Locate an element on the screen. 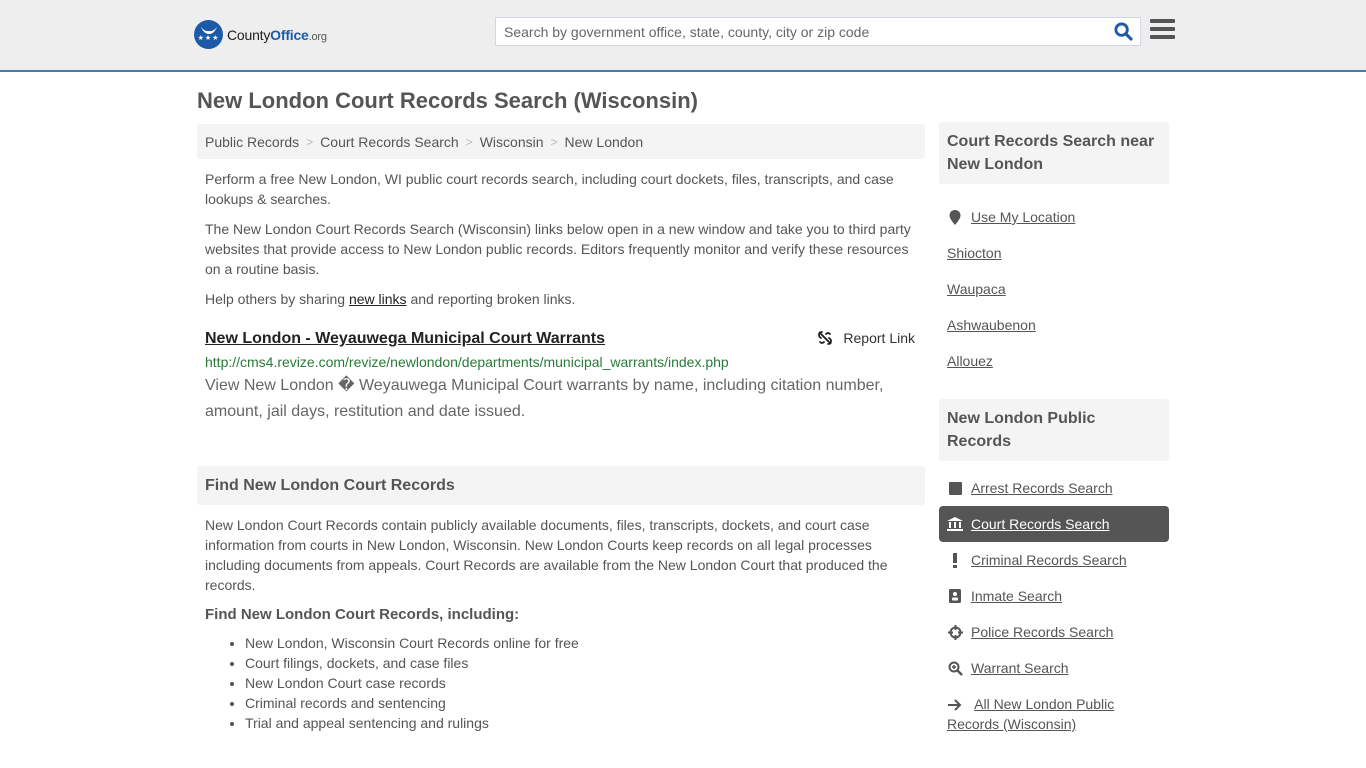 The height and width of the screenshot is (768, 1366). breadcrumb-public-records: Public Records is located at coordinates (252, 142).